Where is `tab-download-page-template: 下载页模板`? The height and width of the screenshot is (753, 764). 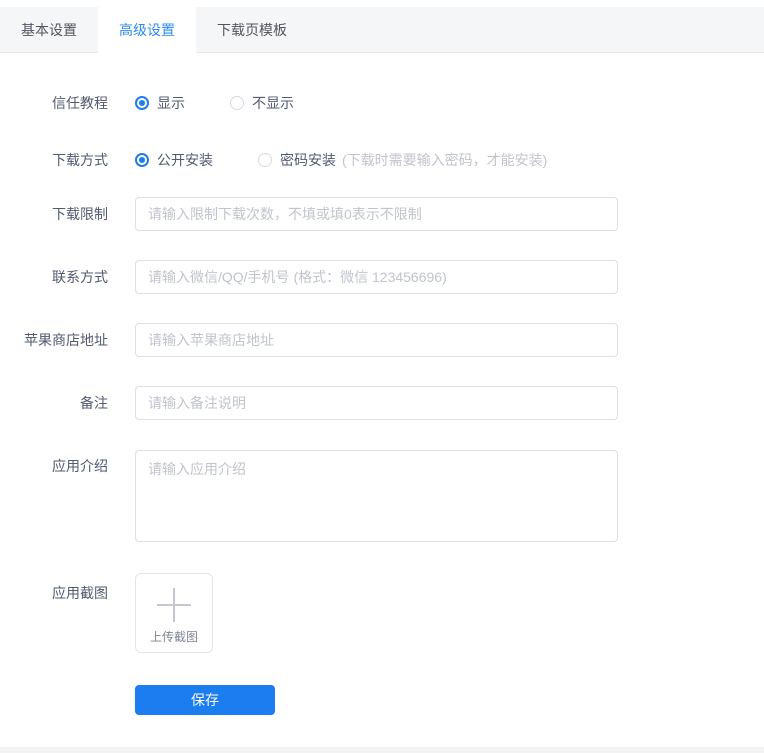
tab-download-page-template: 下载页模板 is located at coordinates (252, 30).